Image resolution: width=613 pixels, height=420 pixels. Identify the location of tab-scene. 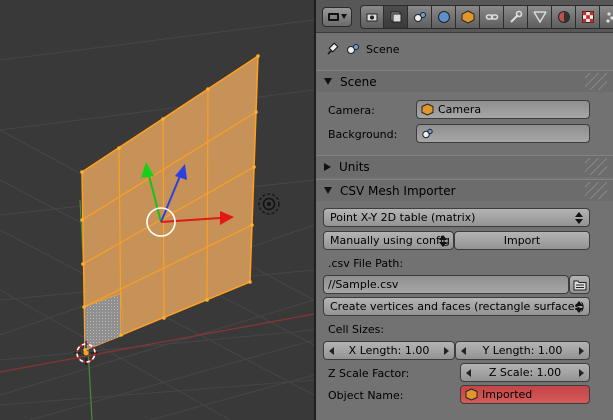
(420, 17).